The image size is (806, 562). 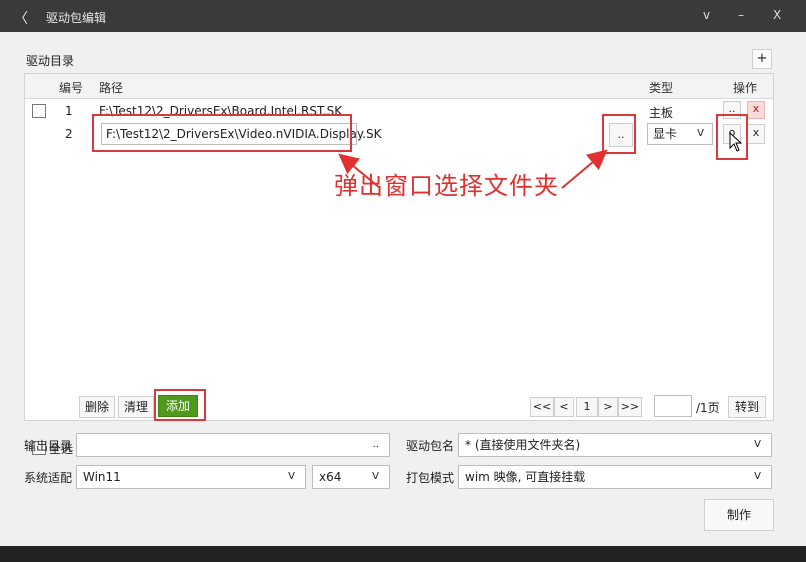 I want to click on annotation-text: 弹出窗口选择文件夹, so click(x=446, y=186).